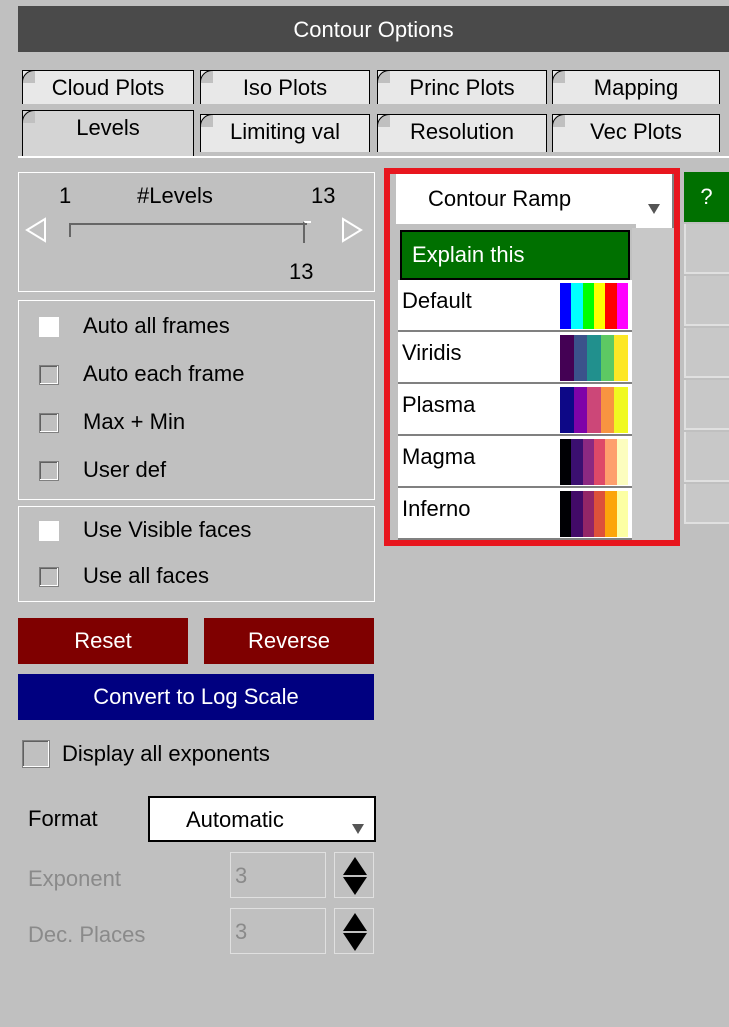 Image resolution: width=729 pixels, height=1027 pixels. I want to click on tab-princ-plots: Princ Plots, so click(462, 87).